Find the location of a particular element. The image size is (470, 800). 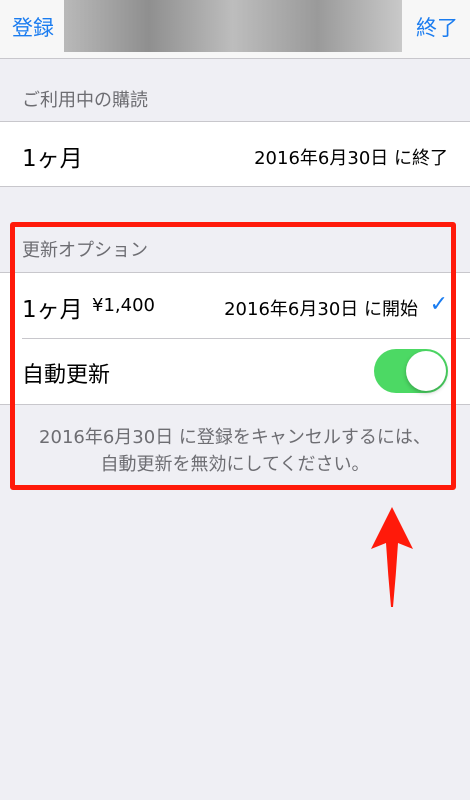

register-button: 登録 is located at coordinates (33, 28).